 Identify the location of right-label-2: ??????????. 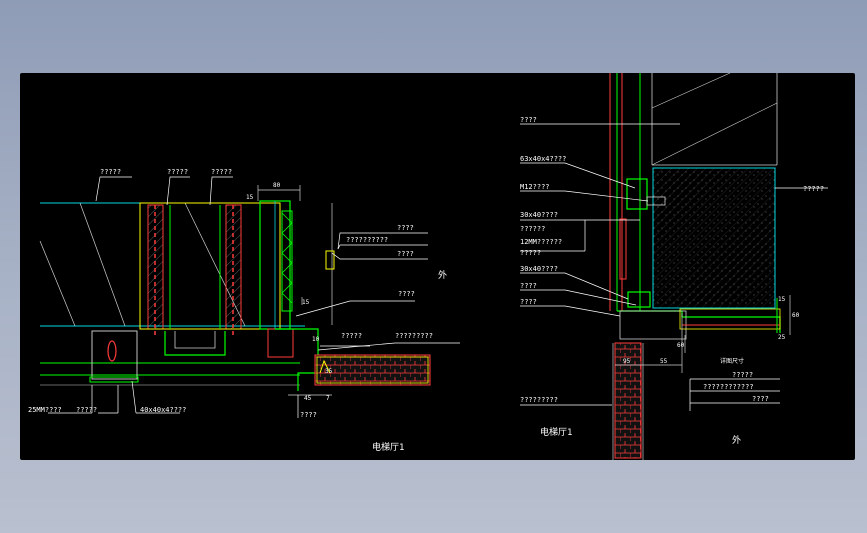
(367, 240).